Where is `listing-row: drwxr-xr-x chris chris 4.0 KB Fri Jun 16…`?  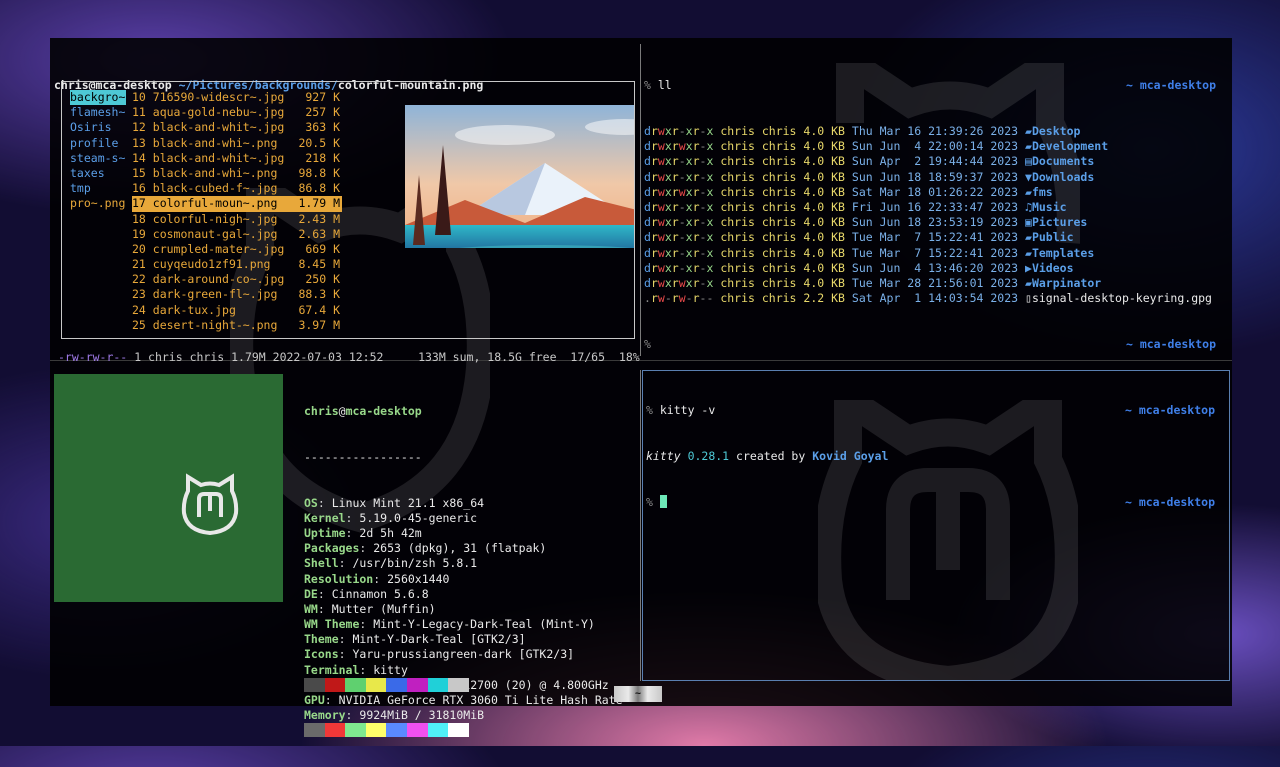
listing-row: drwxr-xr-x chris chris 4.0 KB Fri Jun 16… is located at coordinates (933, 207).